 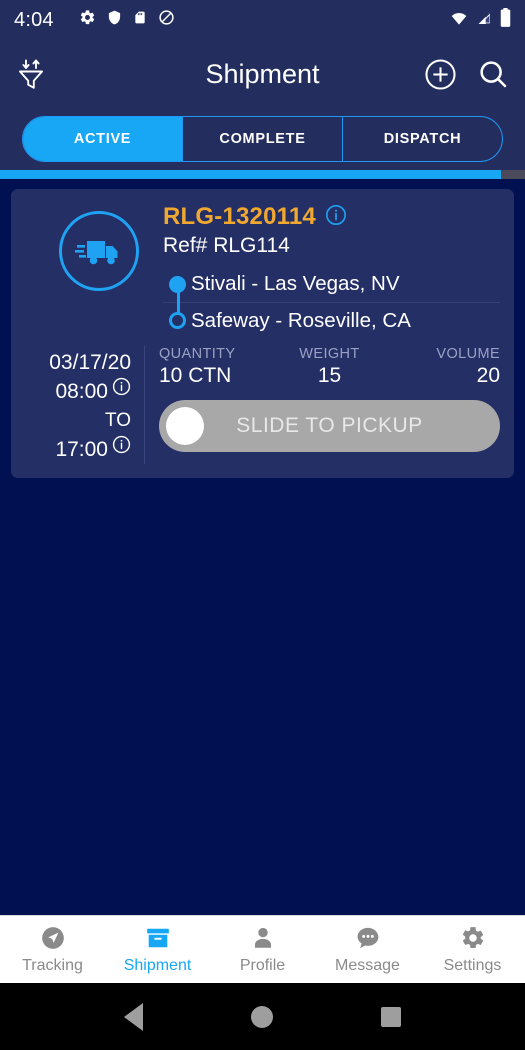 I want to click on navigation-arrow-icon, so click(x=53, y=939).